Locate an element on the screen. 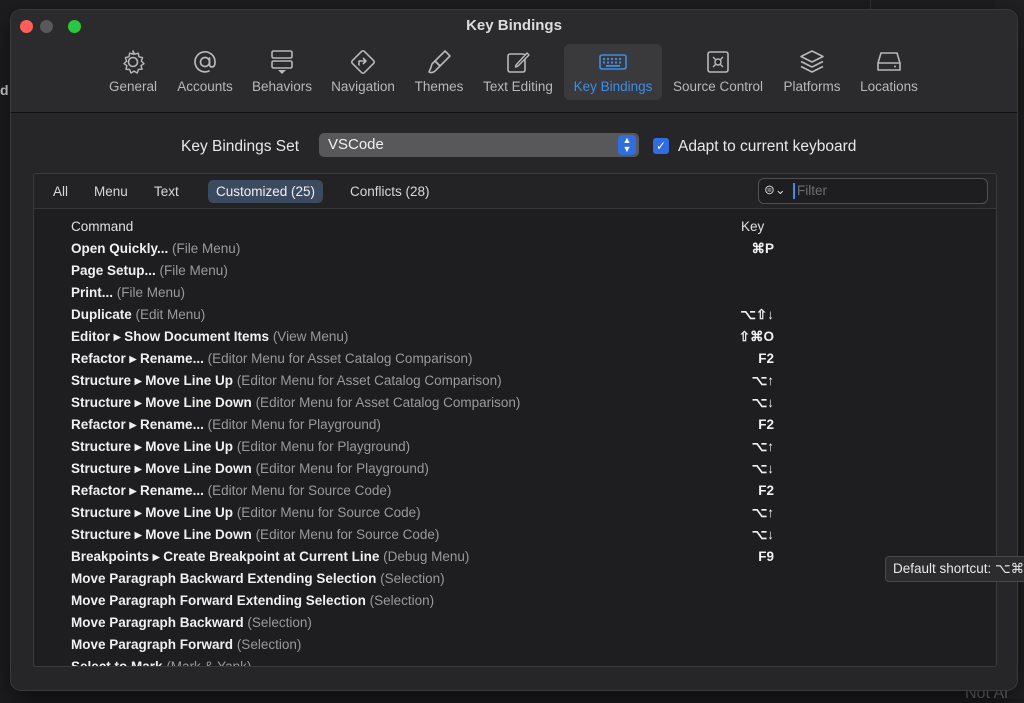 The width and height of the screenshot is (1024, 703). filter-placeholder: Filter is located at coordinates (812, 190).